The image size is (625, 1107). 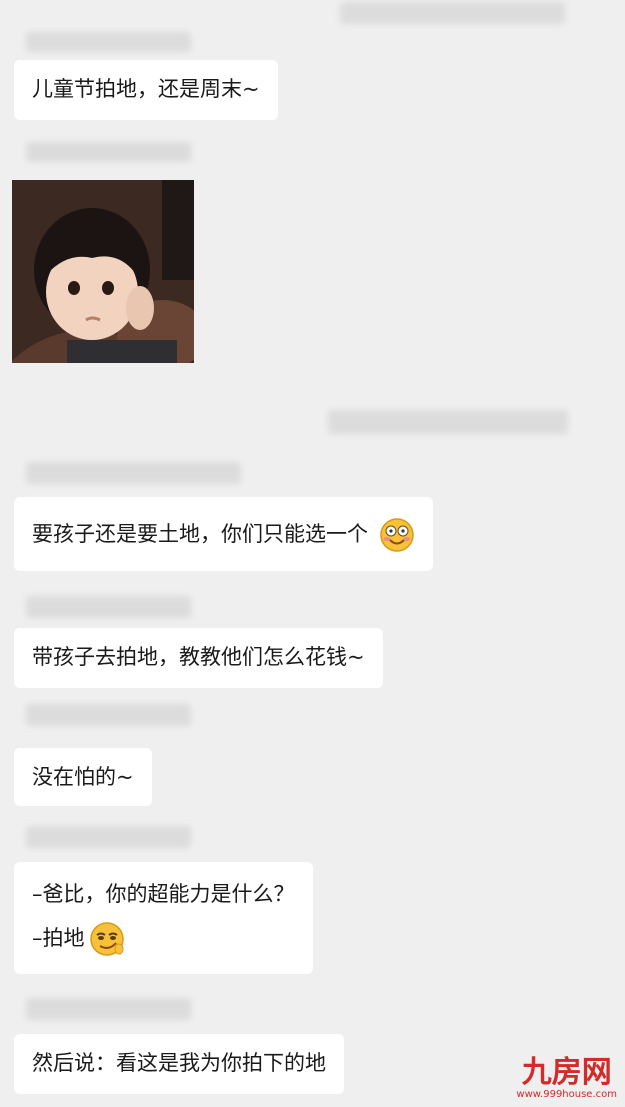 I want to click on chat-message-bubble: 儿童节拍地，还是周末~, so click(x=146, y=90).